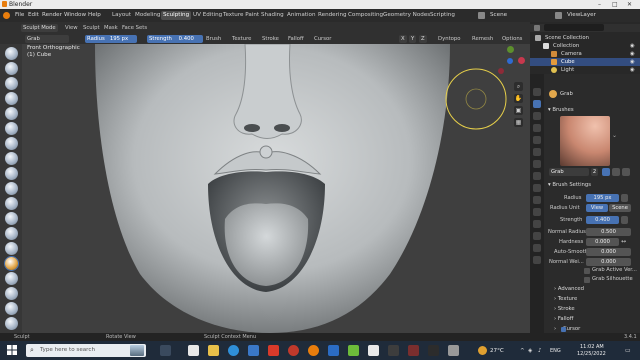  Describe the element at coordinates (423, 39) in the screenshot. I see `symmetry-z-button: Z` at that location.